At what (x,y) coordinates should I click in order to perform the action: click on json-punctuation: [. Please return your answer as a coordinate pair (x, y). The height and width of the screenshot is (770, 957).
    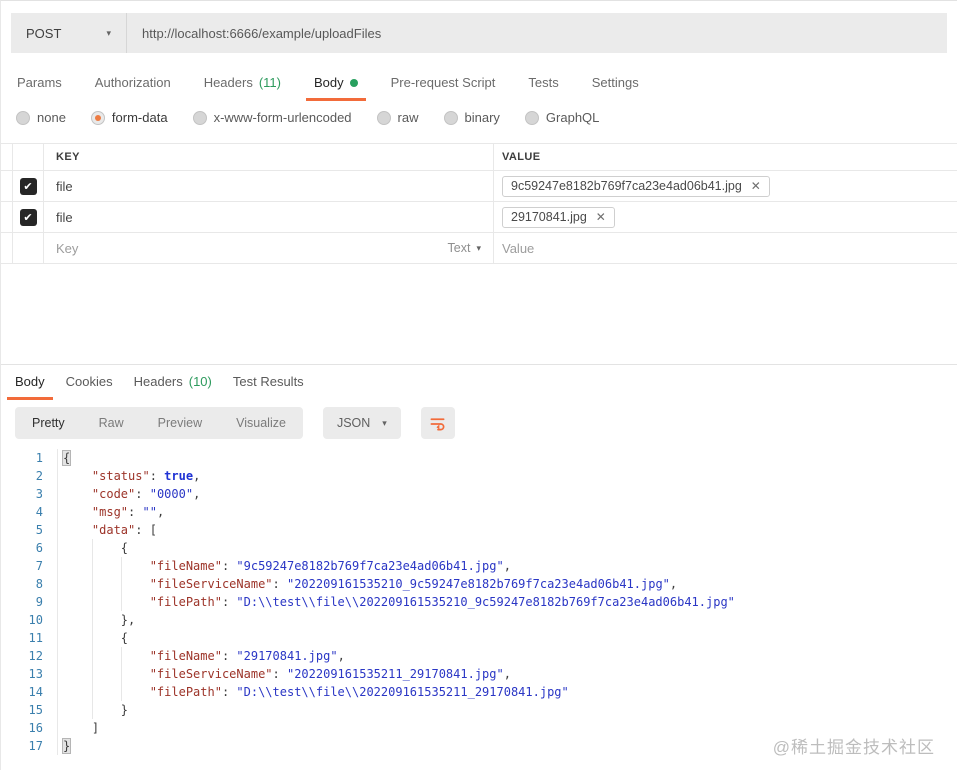
    Looking at the image, I should click on (153, 530).